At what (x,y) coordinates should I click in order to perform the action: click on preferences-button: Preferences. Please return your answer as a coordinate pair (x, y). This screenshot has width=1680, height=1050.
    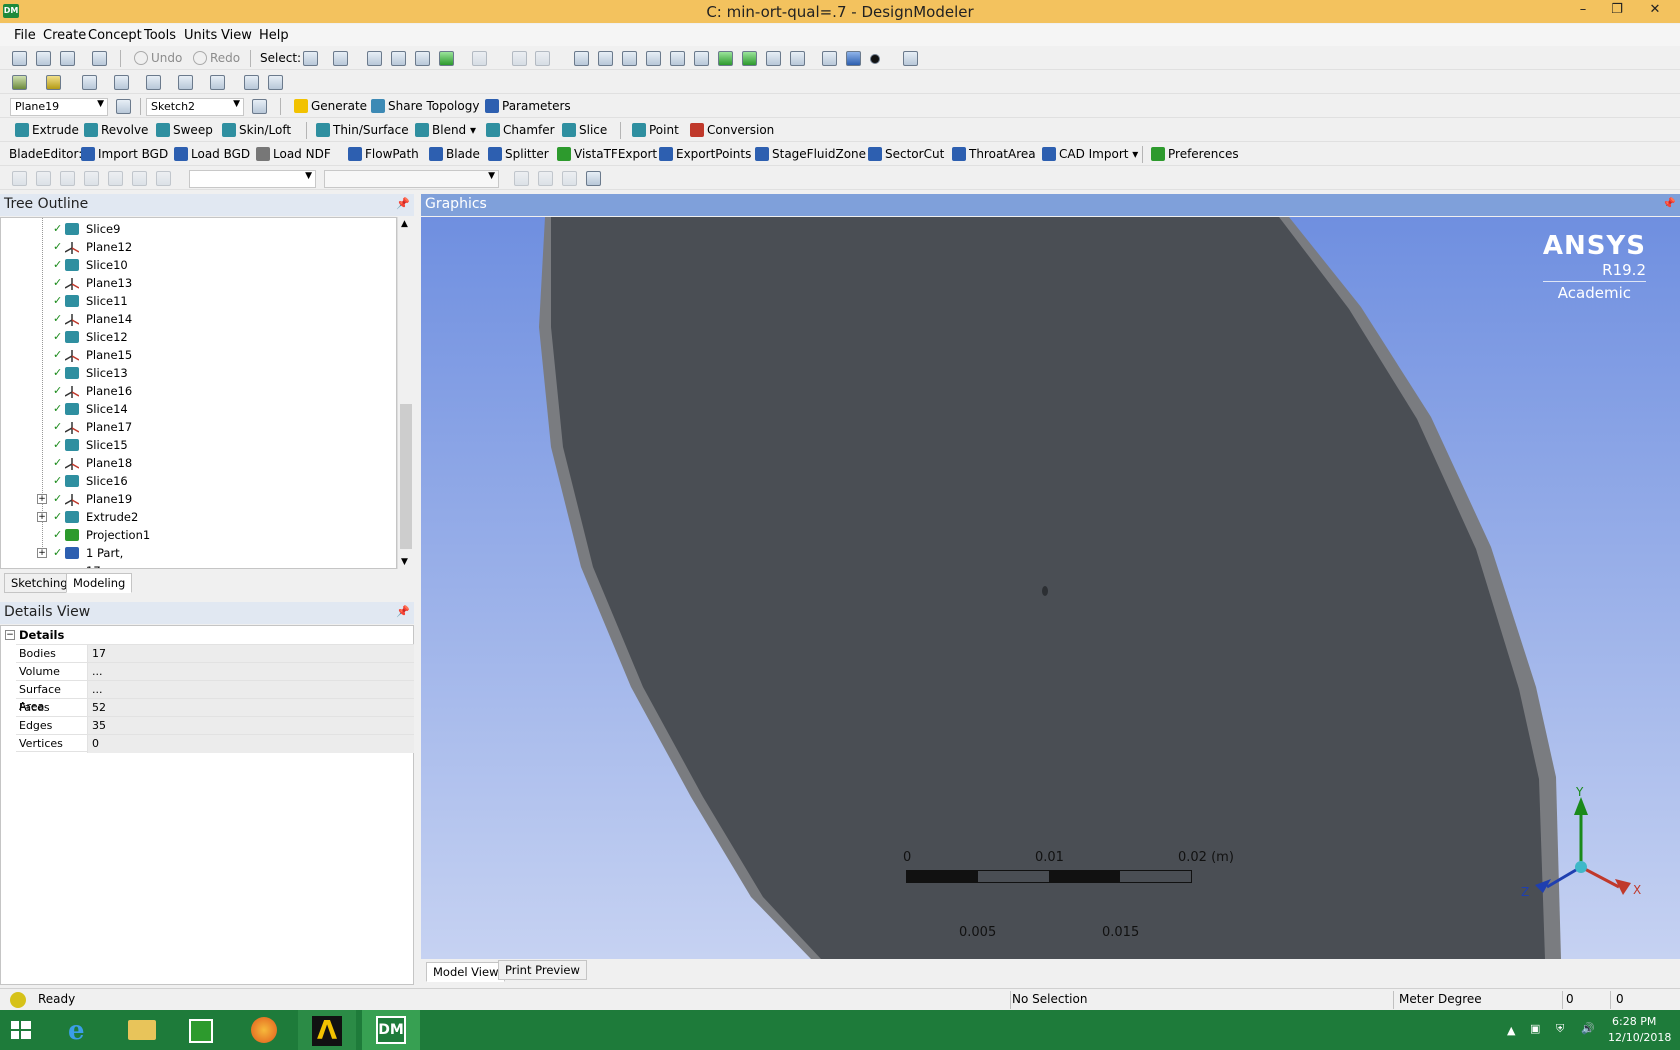
    Looking at the image, I should click on (1195, 154).